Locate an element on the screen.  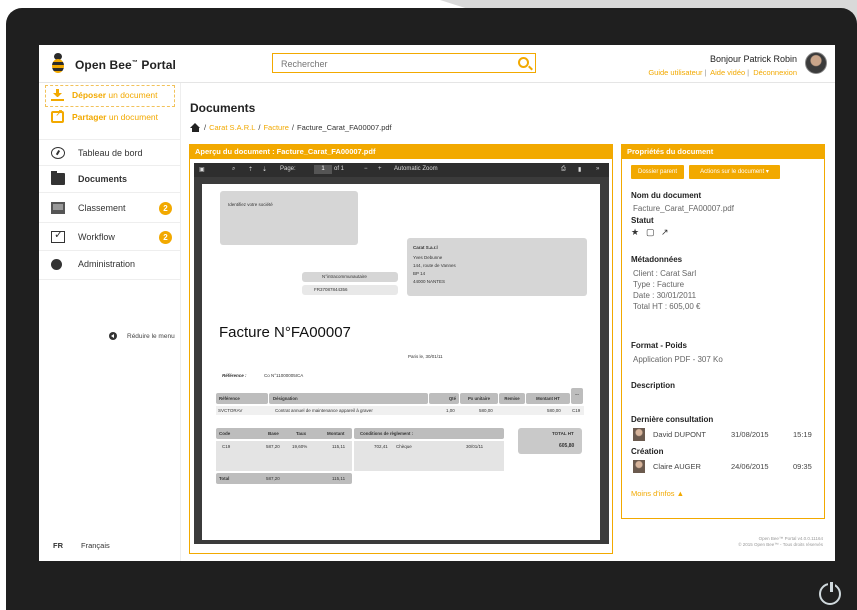
brand-tm: ™ is located at coordinates (134, 63).